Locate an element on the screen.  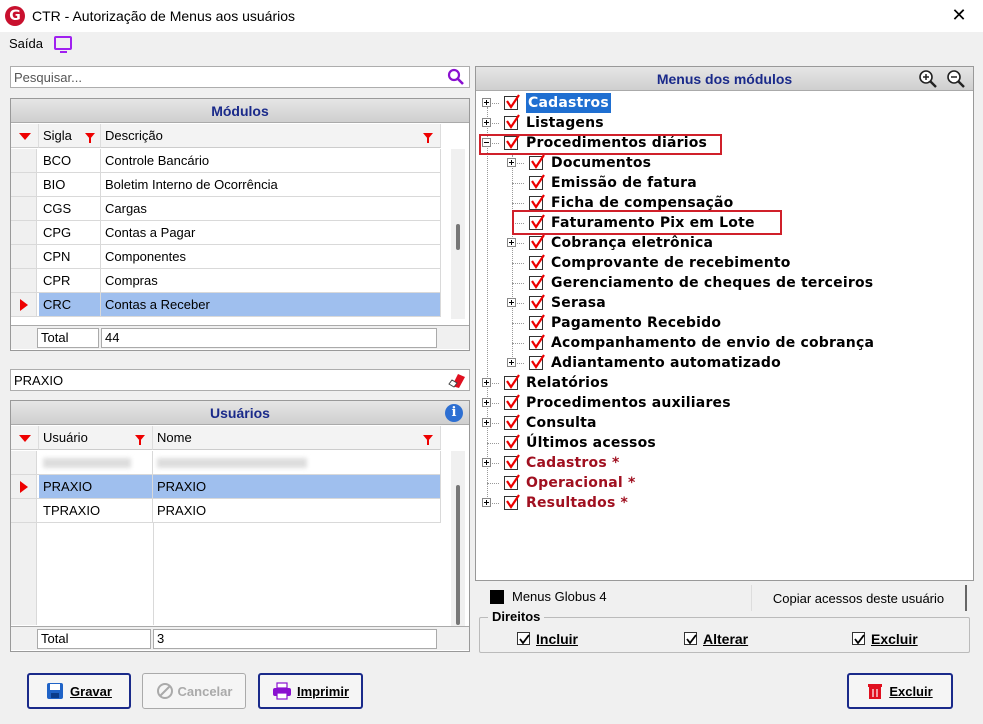
tree-node-documentos: Documentos is located at coordinates (723, 163).